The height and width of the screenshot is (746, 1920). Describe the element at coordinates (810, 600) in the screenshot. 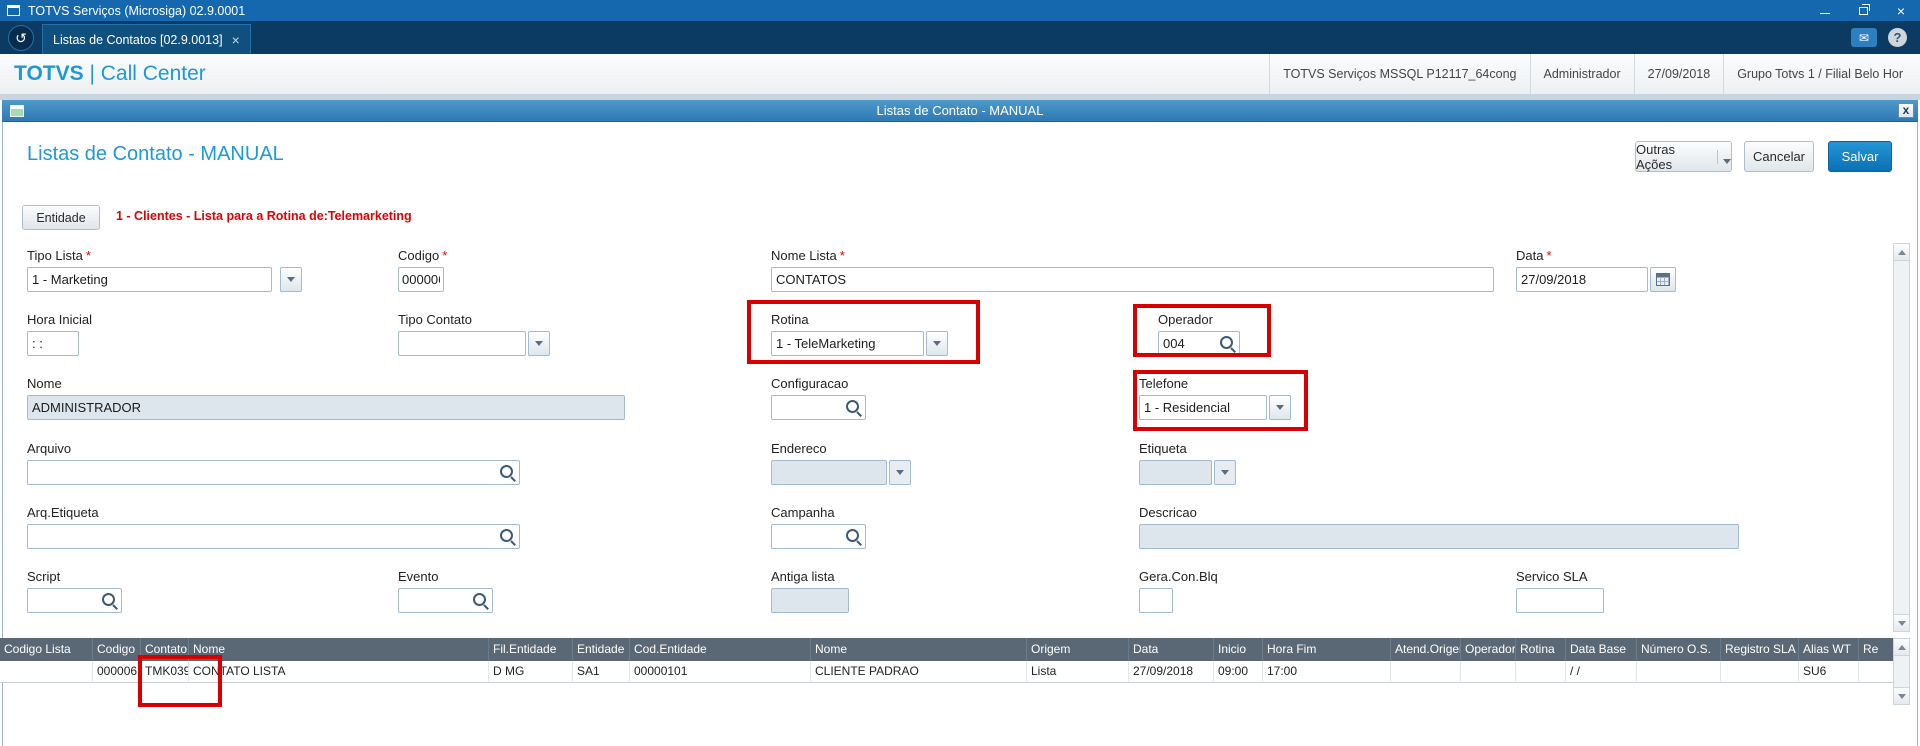

I see `antiga-lista-input` at that location.